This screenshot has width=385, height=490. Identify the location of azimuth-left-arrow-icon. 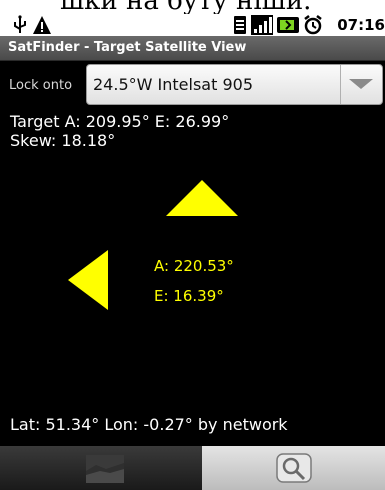
(88, 280).